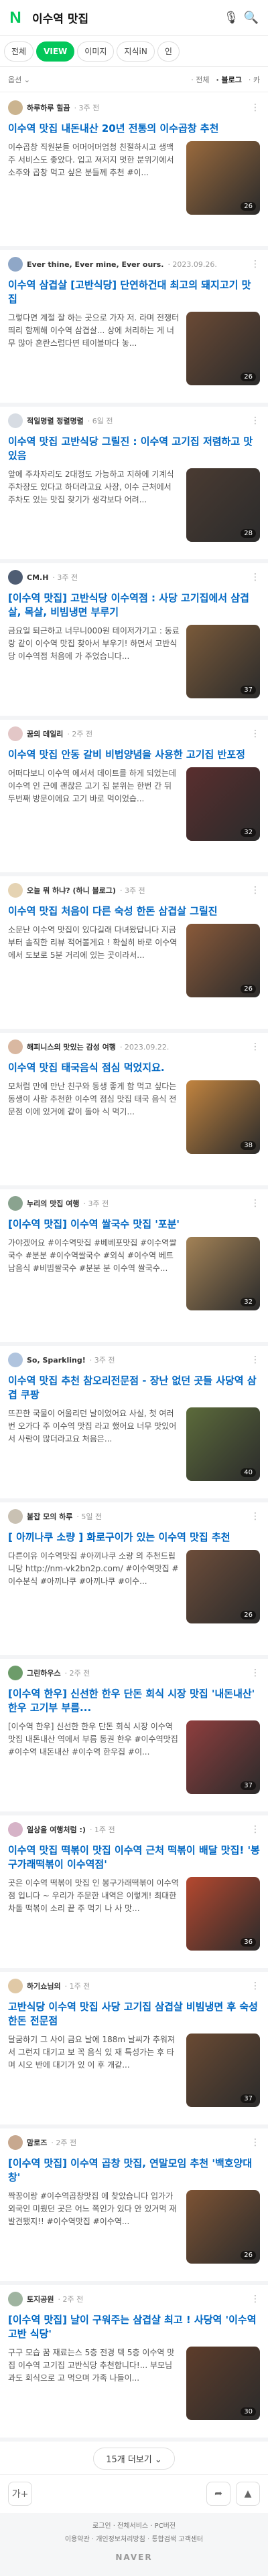  What do you see at coordinates (56, 420) in the screenshot?
I see `author-name: 적일명렬 정렬명렬` at bounding box center [56, 420].